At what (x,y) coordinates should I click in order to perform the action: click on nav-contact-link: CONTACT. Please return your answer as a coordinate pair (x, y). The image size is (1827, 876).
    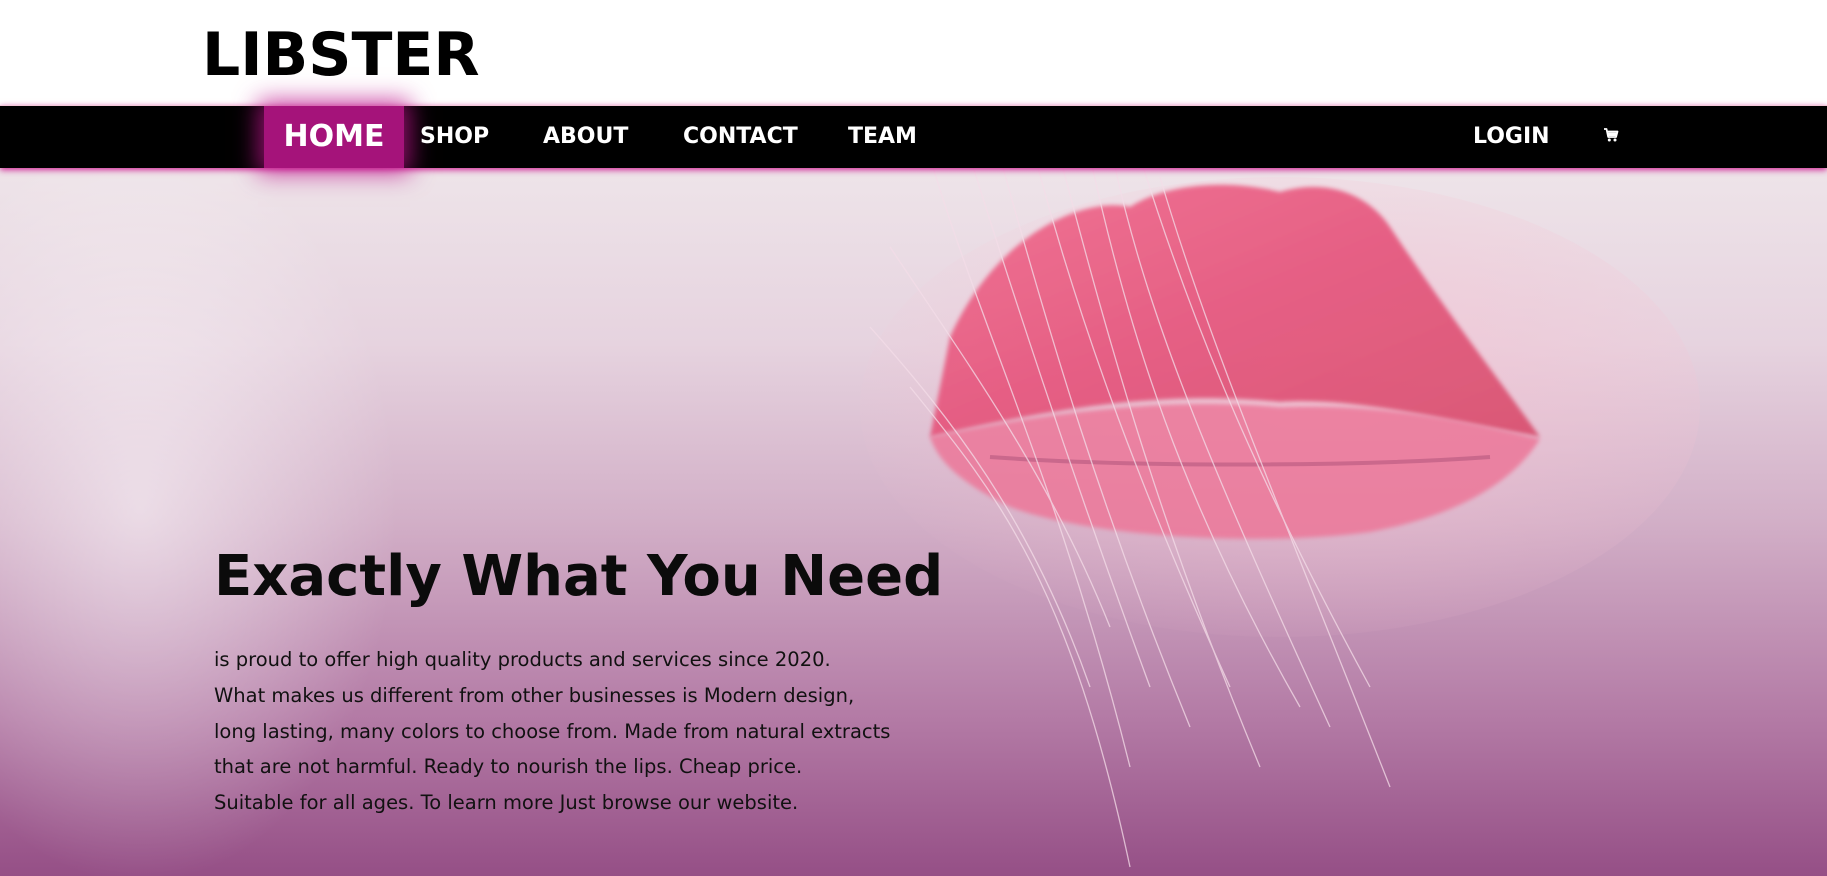
    Looking at the image, I should click on (740, 137).